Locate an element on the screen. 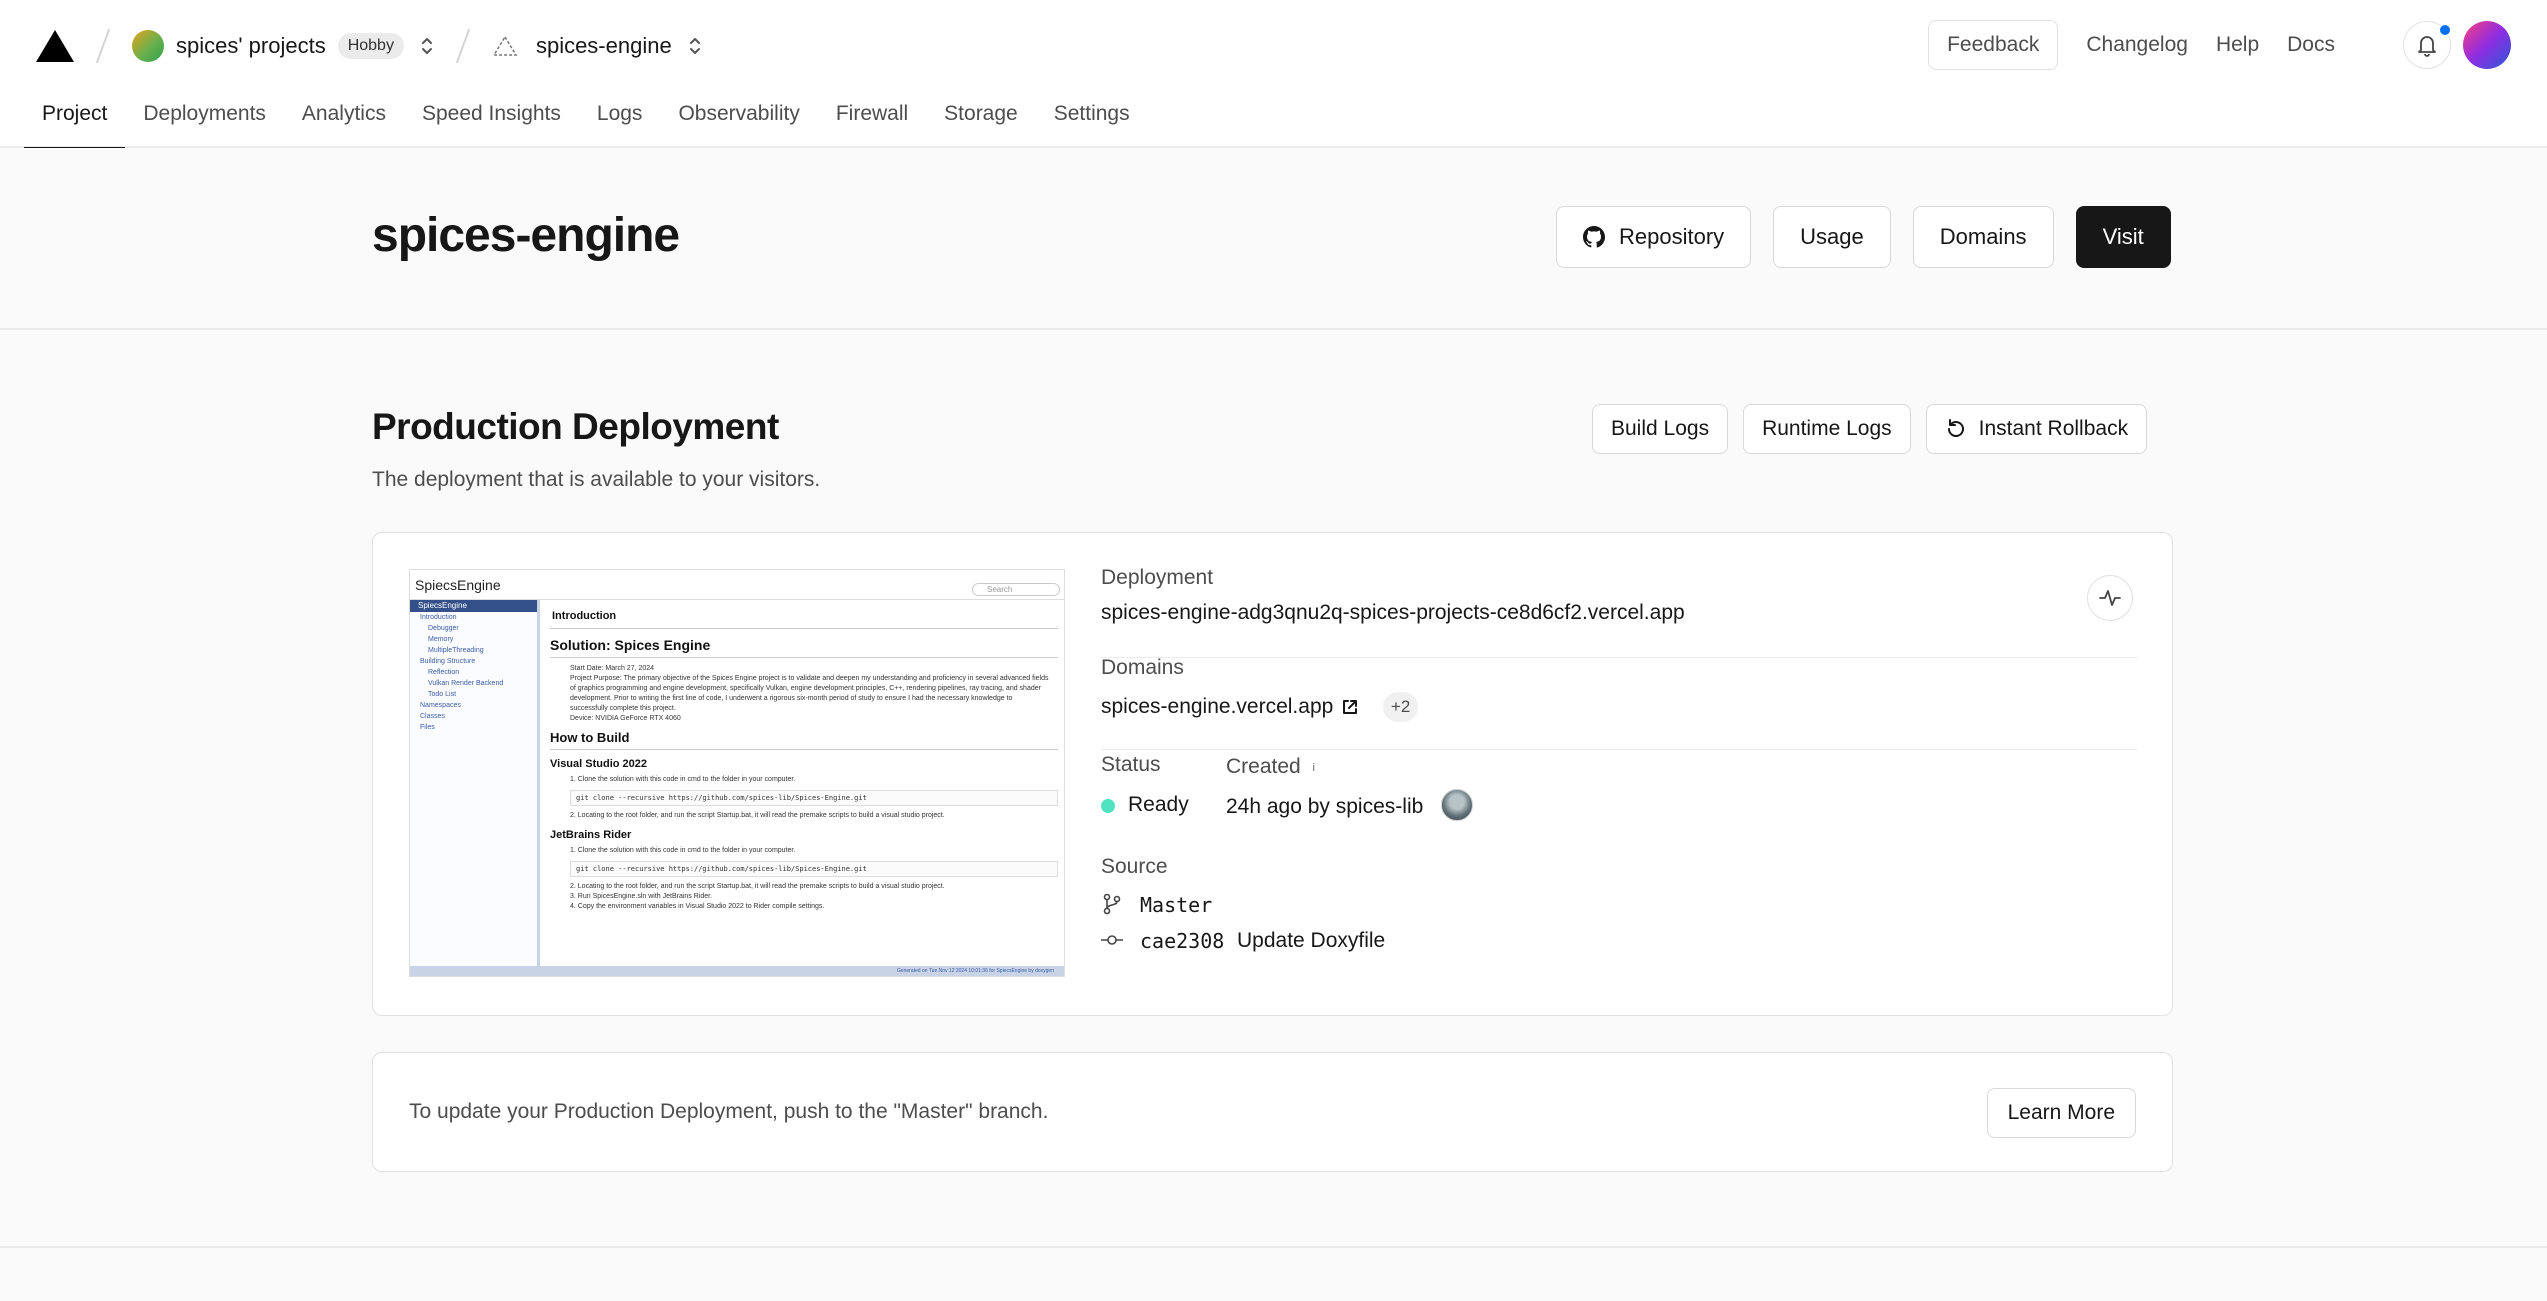  tab-logs: Logs is located at coordinates (620, 120).